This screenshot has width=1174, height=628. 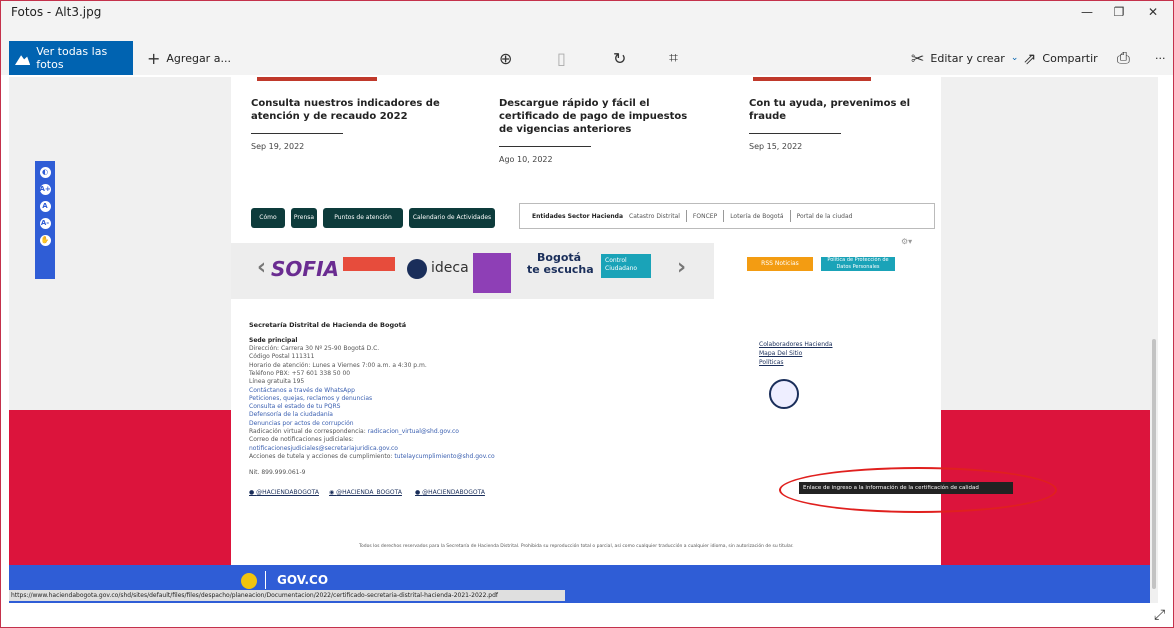 I want to click on compartir-button: ⇗ Compartir, so click(x=1060, y=58).